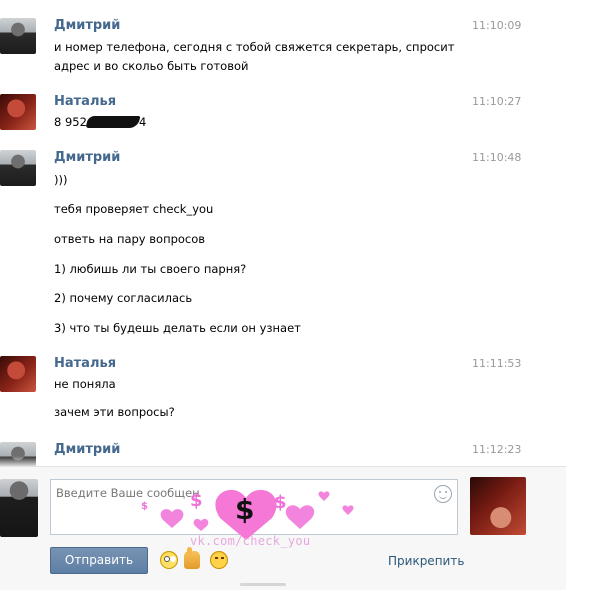  What do you see at coordinates (263, 584) in the screenshot?
I see `scrollbar` at bounding box center [263, 584].